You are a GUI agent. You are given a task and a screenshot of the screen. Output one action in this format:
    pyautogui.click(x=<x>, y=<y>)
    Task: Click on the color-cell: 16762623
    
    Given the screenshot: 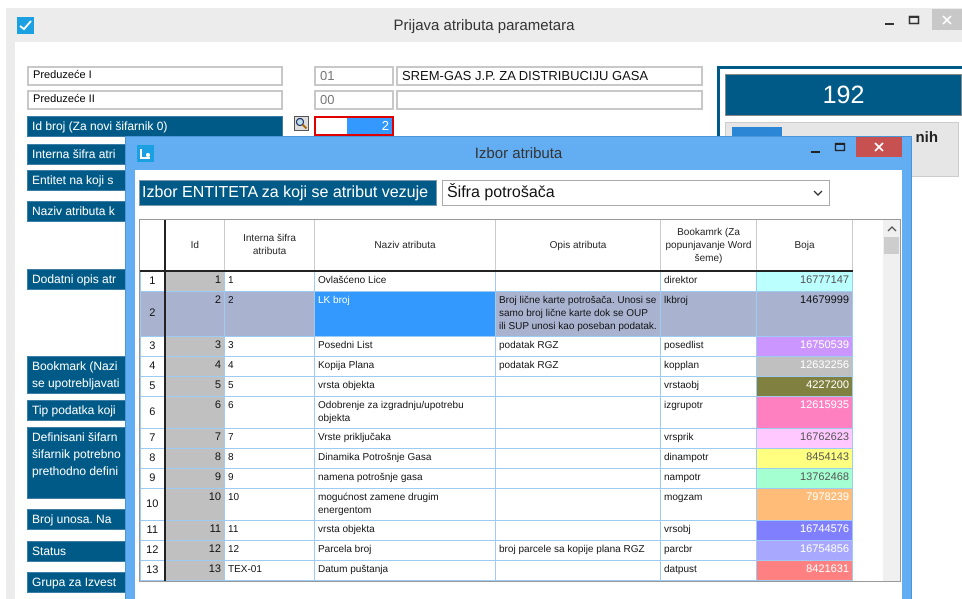 What is the action you would take?
    pyautogui.click(x=804, y=438)
    